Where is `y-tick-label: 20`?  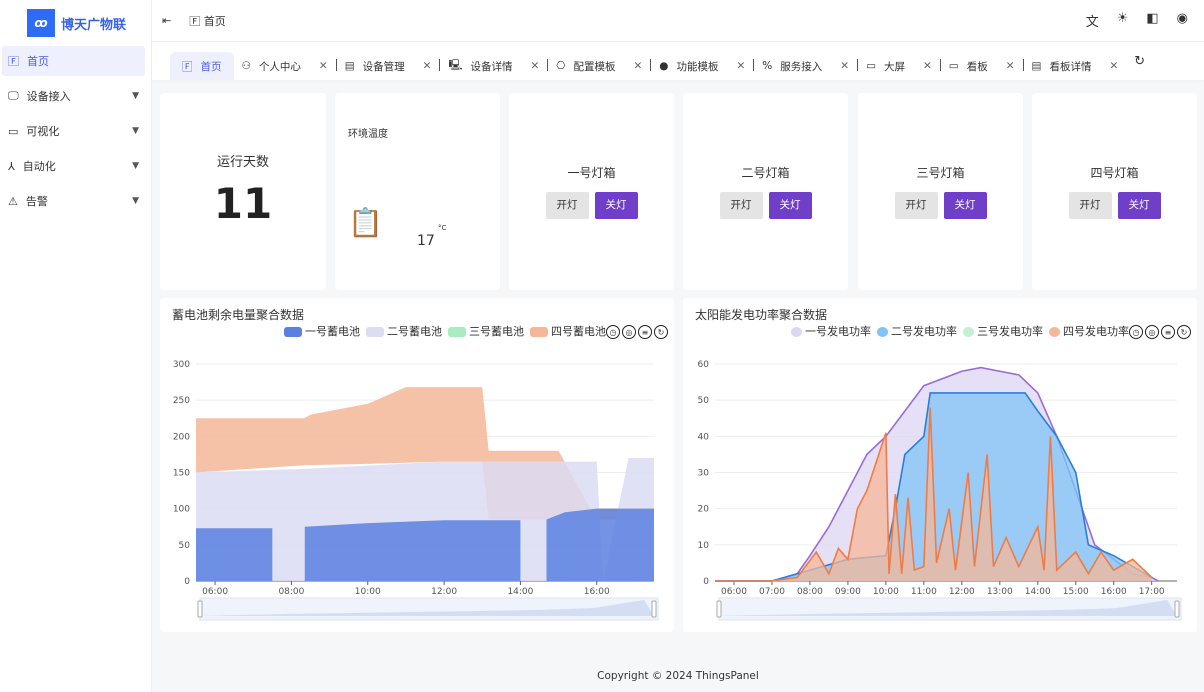
y-tick-label: 20 is located at coordinates (704, 510).